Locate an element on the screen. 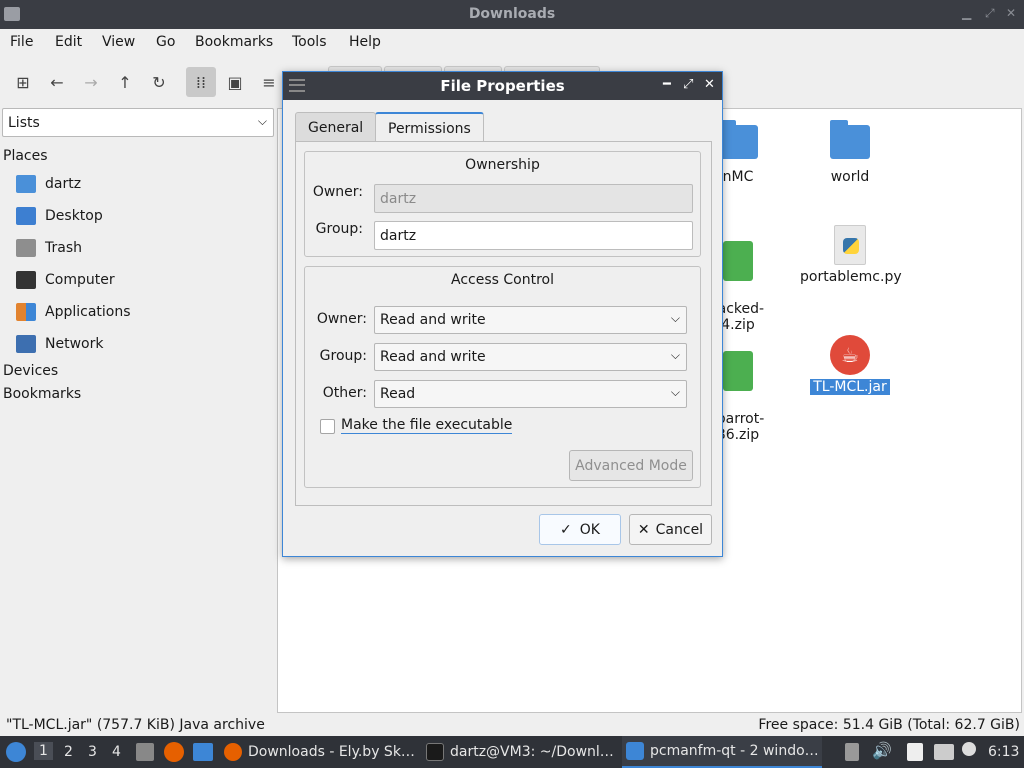  file-item: portablemc.py is located at coordinates (851, 255).